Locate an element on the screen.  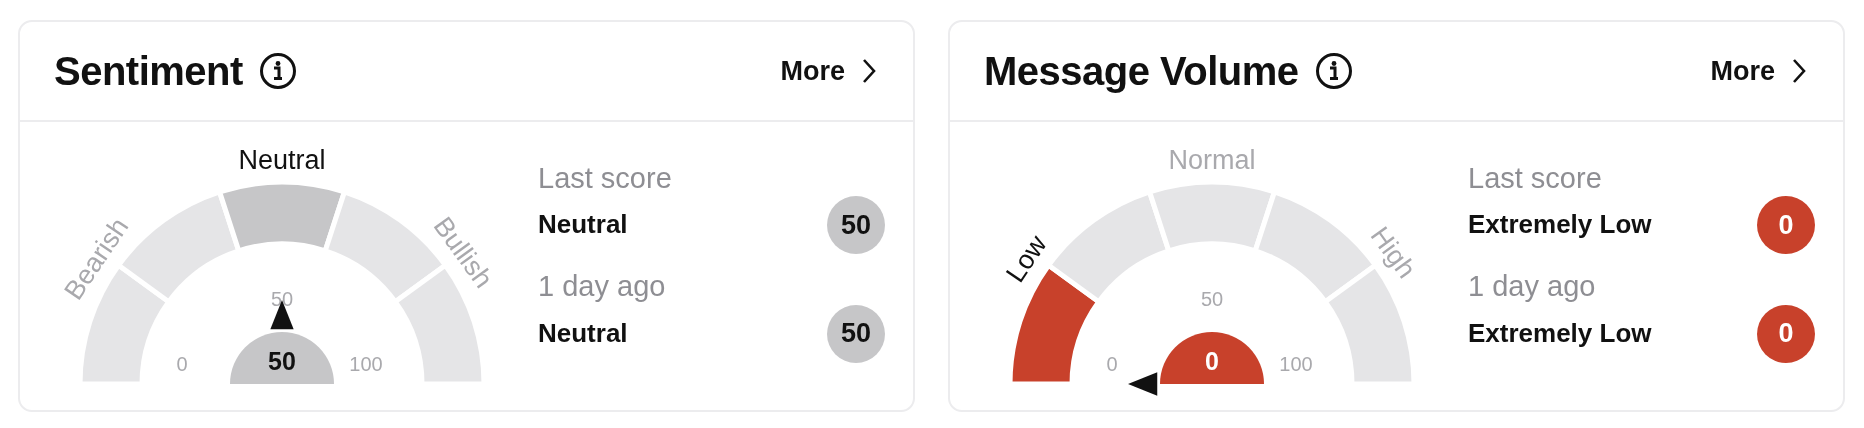
gauge-zone-label: Normal is located at coordinates (1212, 160).